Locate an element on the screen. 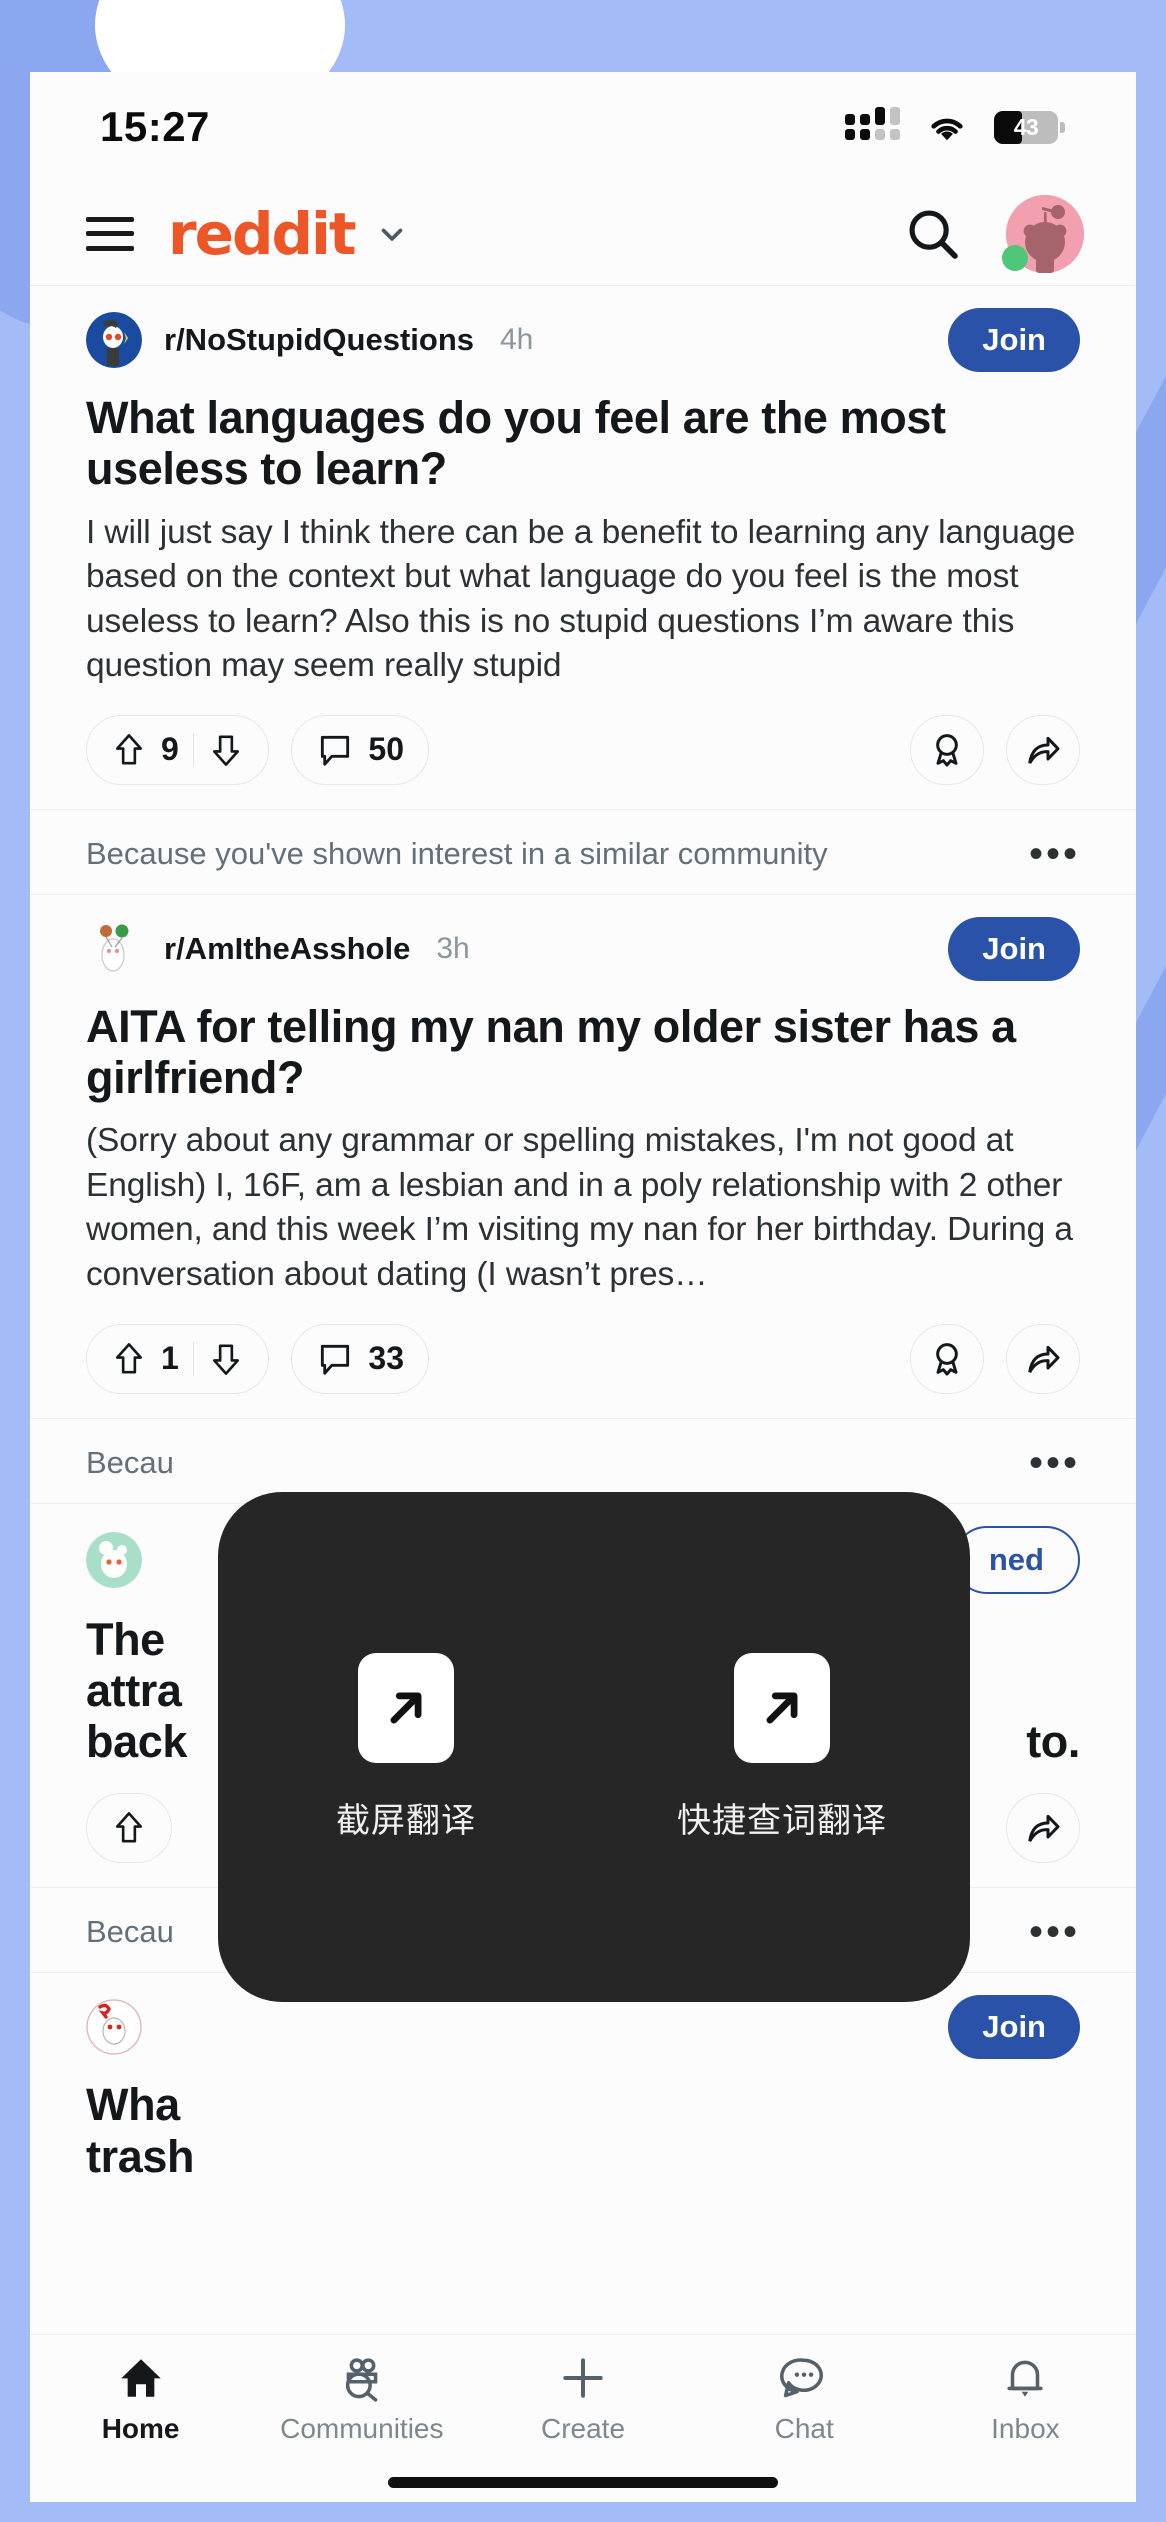 Image resolution: width=1166 pixels, height=2522 pixels. post-age: 4h is located at coordinates (517, 339).